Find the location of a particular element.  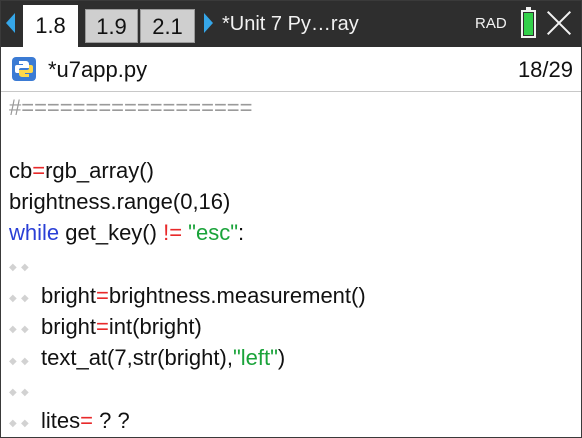

angle-mode-indicator: RAD is located at coordinates (491, 23).